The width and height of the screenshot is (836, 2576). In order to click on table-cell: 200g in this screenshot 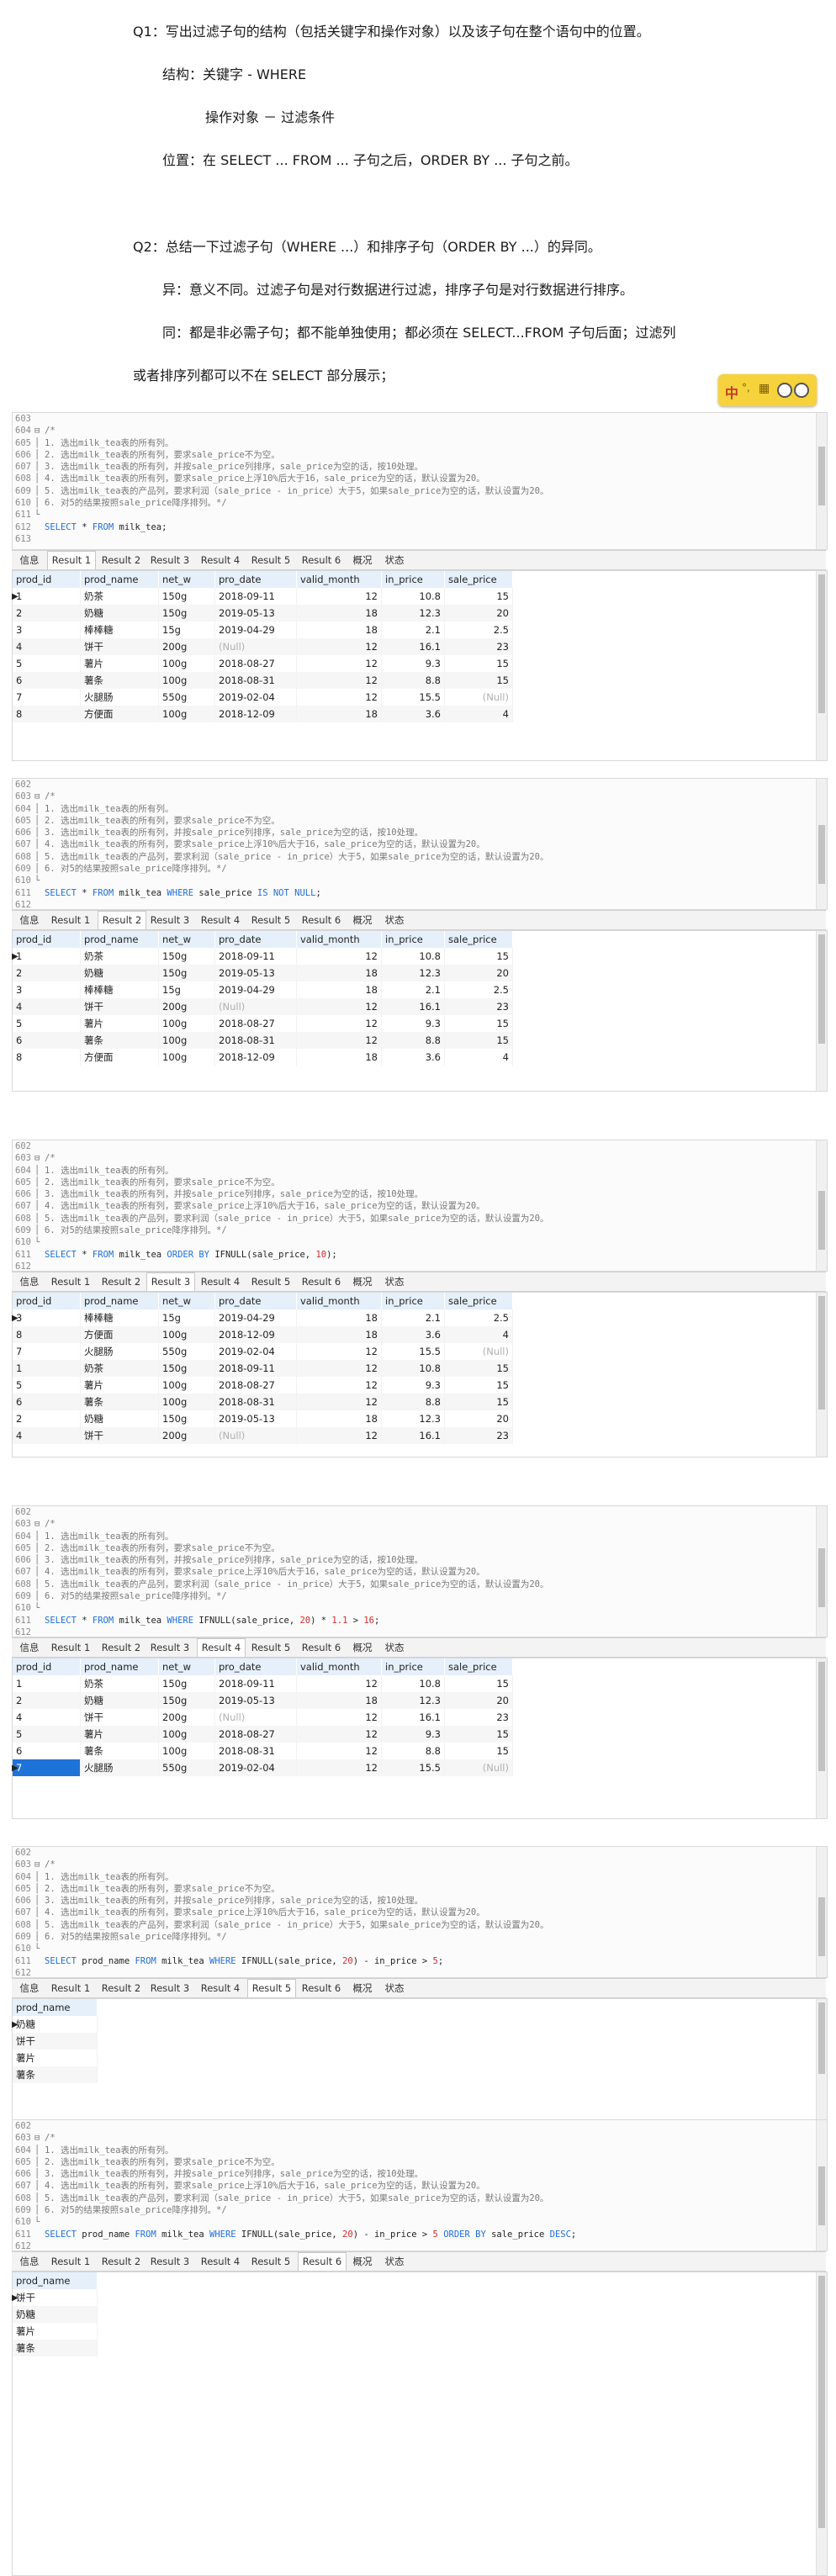, I will do `click(186, 1717)`.